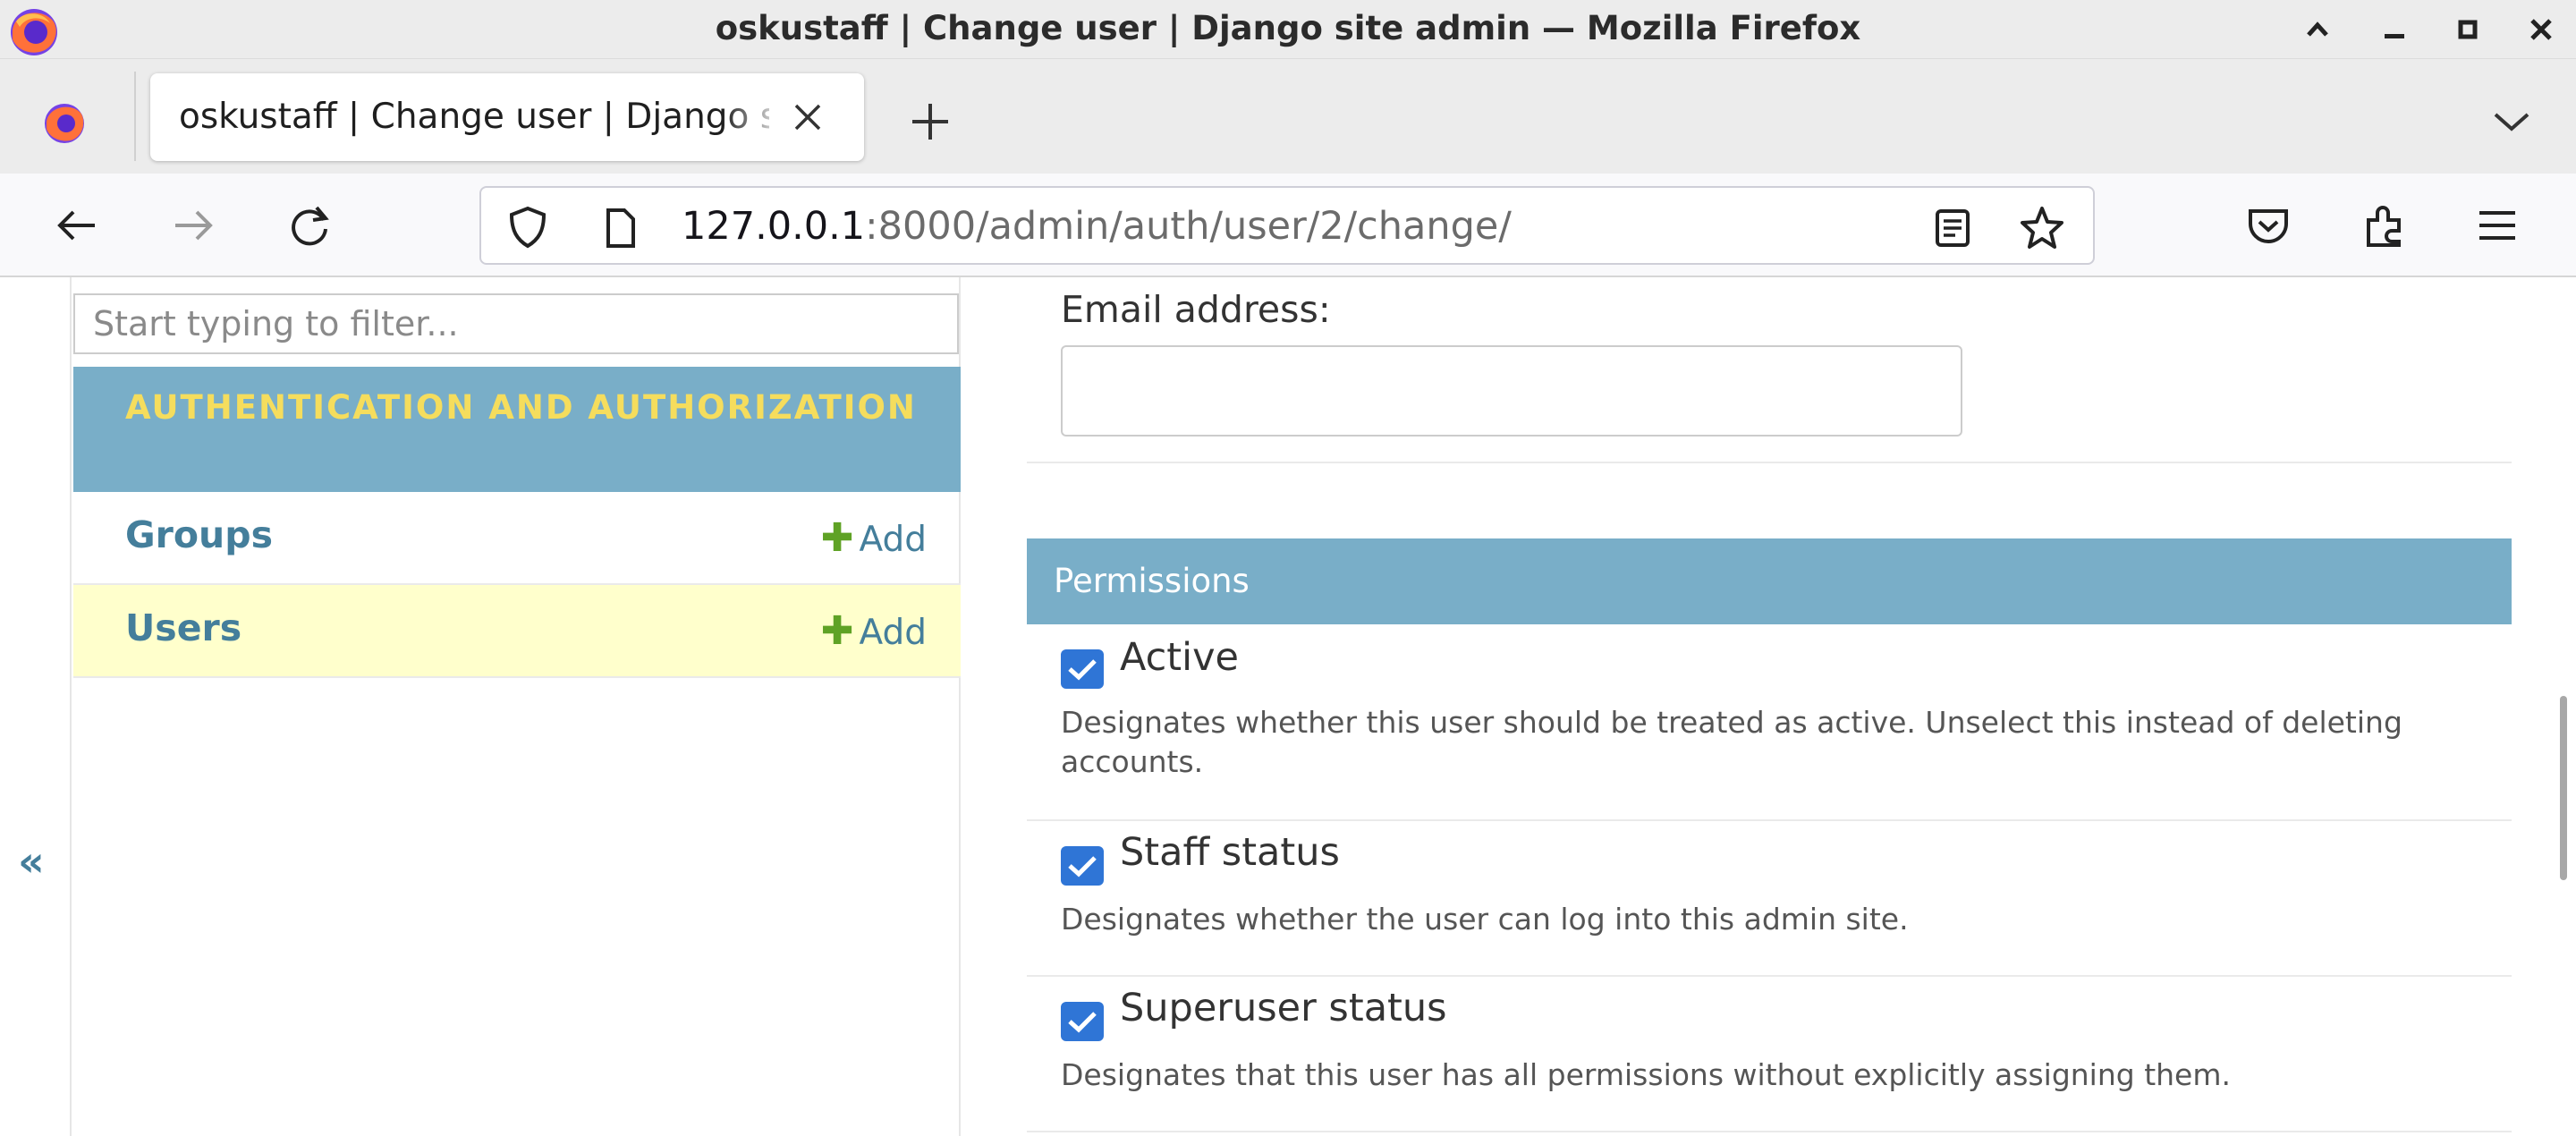  What do you see at coordinates (619, 228) in the screenshot?
I see `page-icon` at bounding box center [619, 228].